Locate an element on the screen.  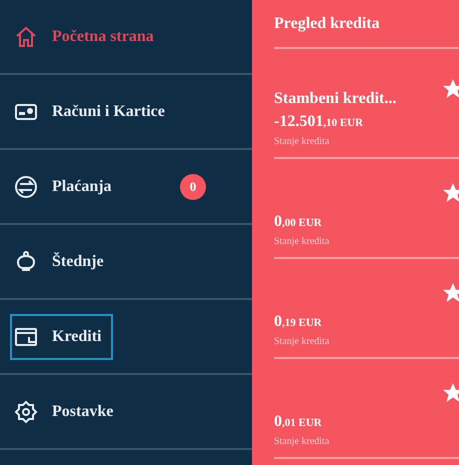
sidebar-item: Početna strana is located at coordinates (84, 37).